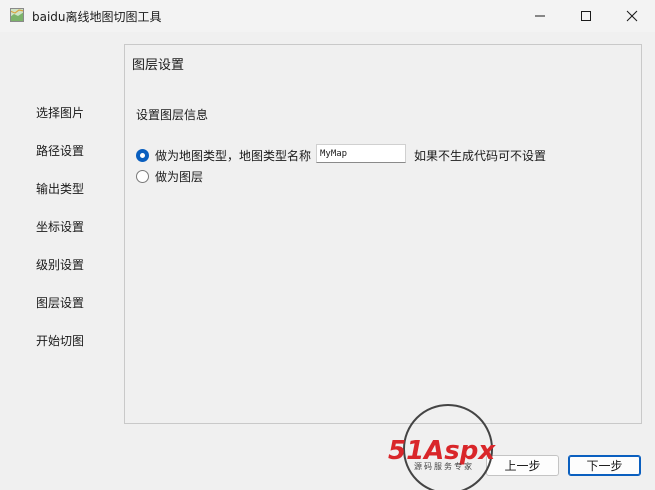 This screenshot has height=490, width=655. I want to click on sidebar-item-start-cutting: 开始切图, so click(60, 340).